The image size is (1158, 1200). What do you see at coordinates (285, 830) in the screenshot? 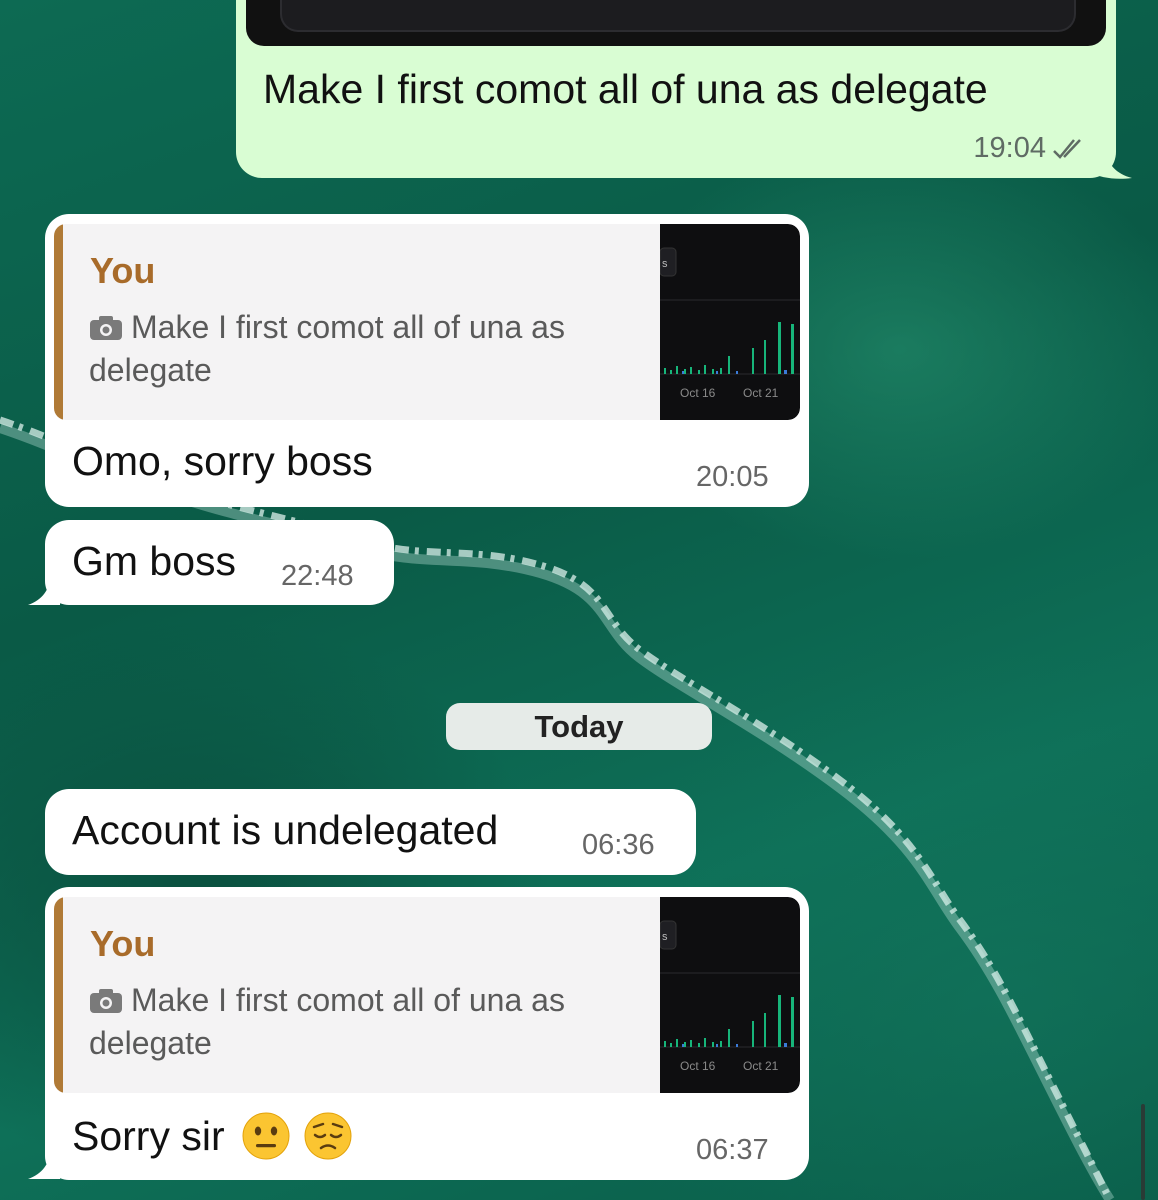
I see `message-text: Account is undelegated` at bounding box center [285, 830].